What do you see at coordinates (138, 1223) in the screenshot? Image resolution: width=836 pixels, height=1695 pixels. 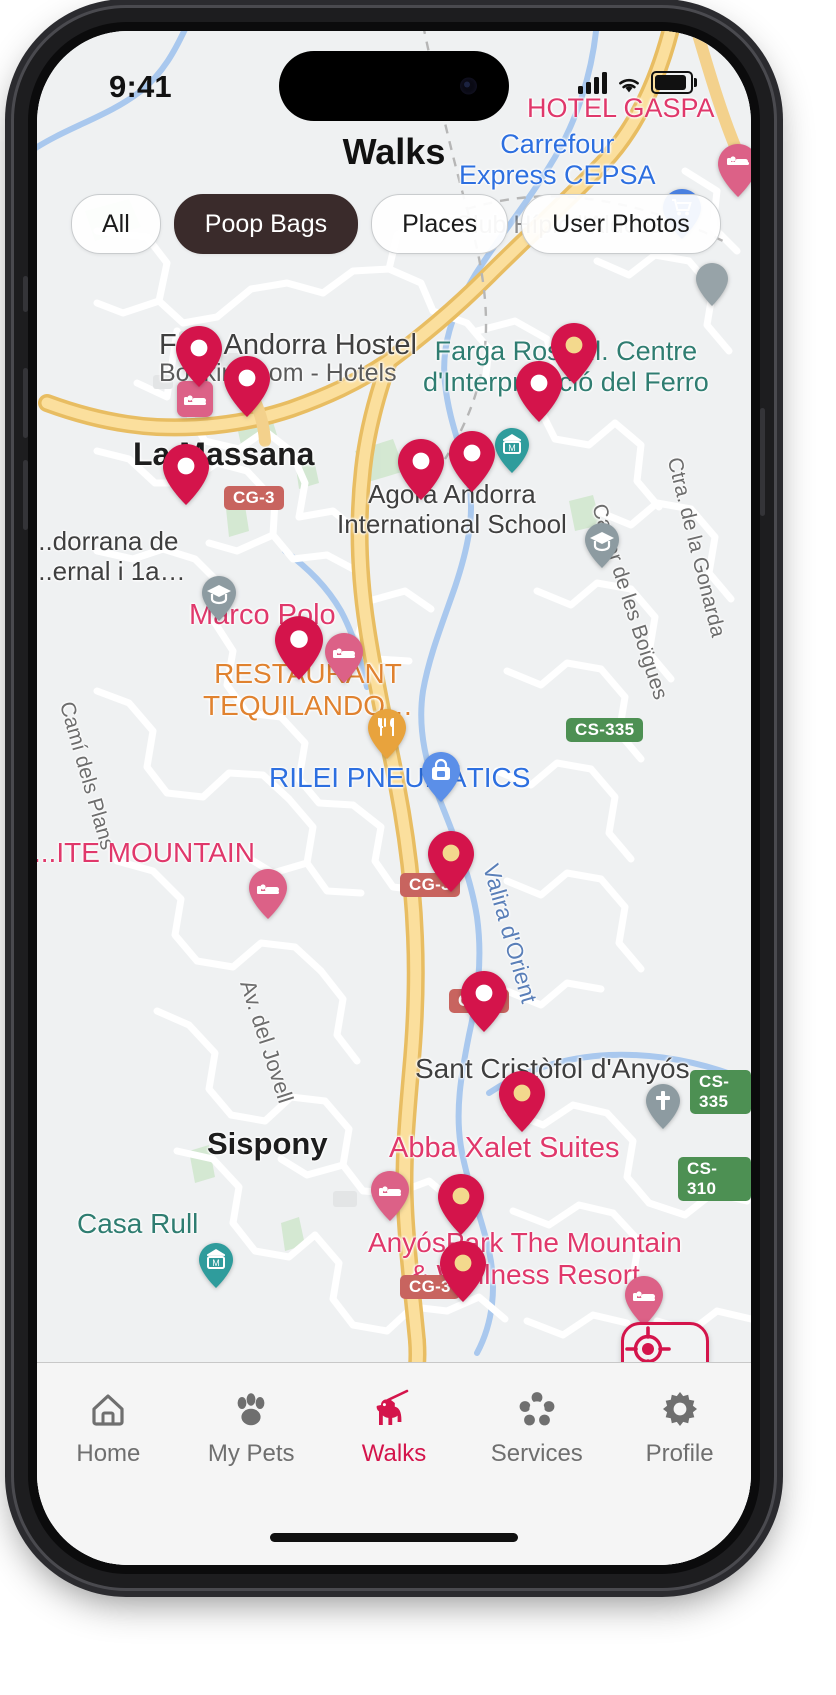 I see `map-label-casa-rull: Casa Rull` at bounding box center [138, 1223].